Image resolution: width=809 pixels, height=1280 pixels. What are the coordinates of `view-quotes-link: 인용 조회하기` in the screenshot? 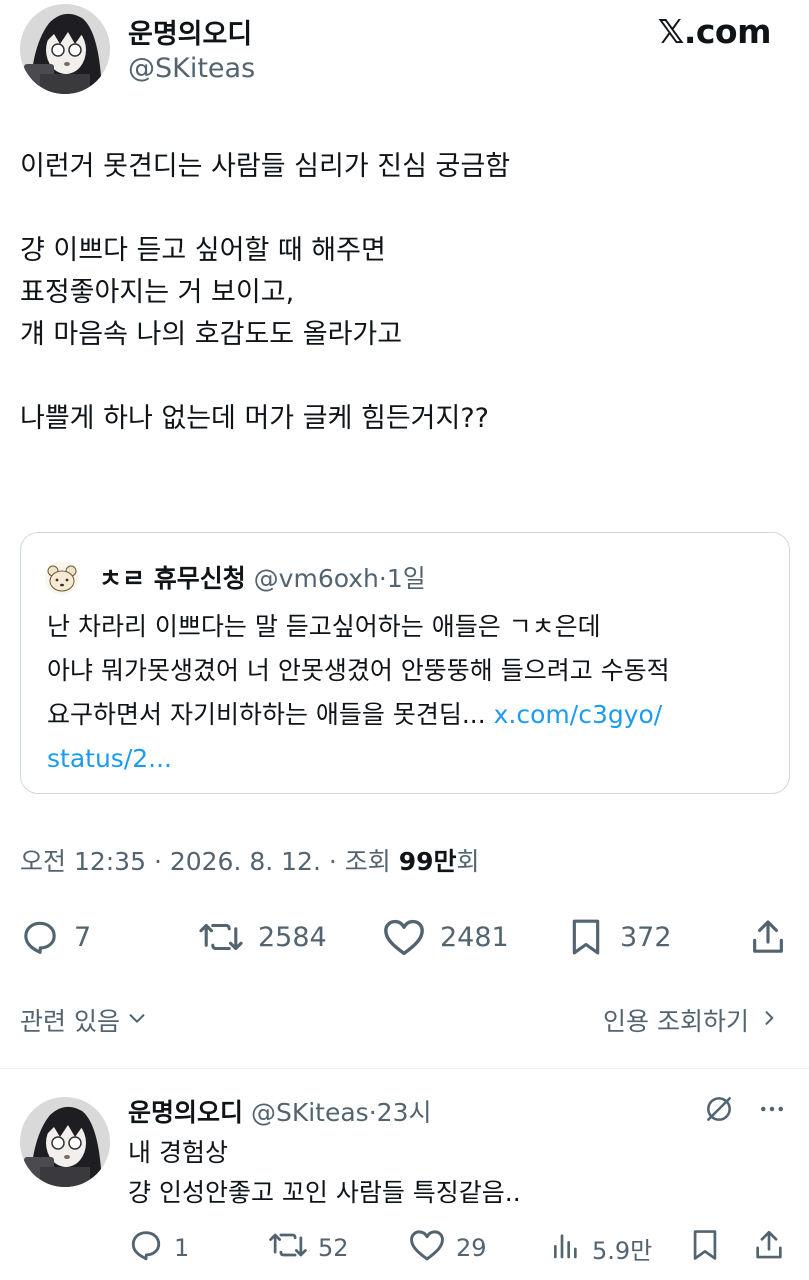 It's located at (691, 1020).